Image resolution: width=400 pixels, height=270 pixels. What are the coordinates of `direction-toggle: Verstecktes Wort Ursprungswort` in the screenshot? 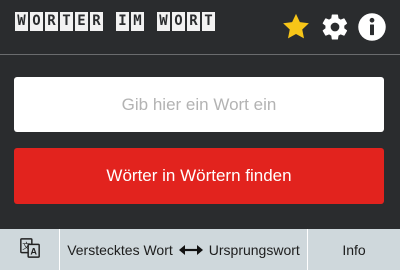 It's located at (184, 249).